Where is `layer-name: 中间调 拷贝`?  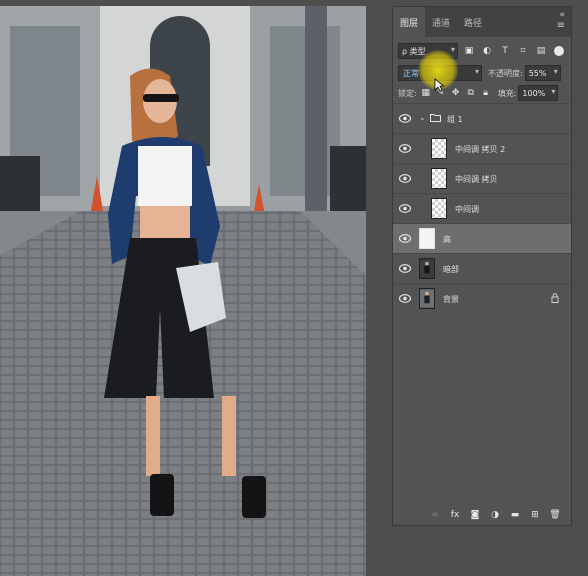
layer-name: 中间调 拷贝 is located at coordinates (476, 179).